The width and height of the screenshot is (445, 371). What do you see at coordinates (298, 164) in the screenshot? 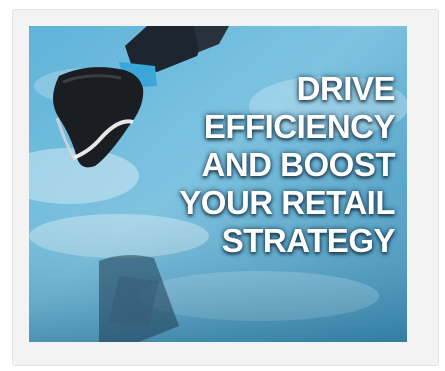
I see `headline-line-3: AND BOOST` at bounding box center [298, 164].